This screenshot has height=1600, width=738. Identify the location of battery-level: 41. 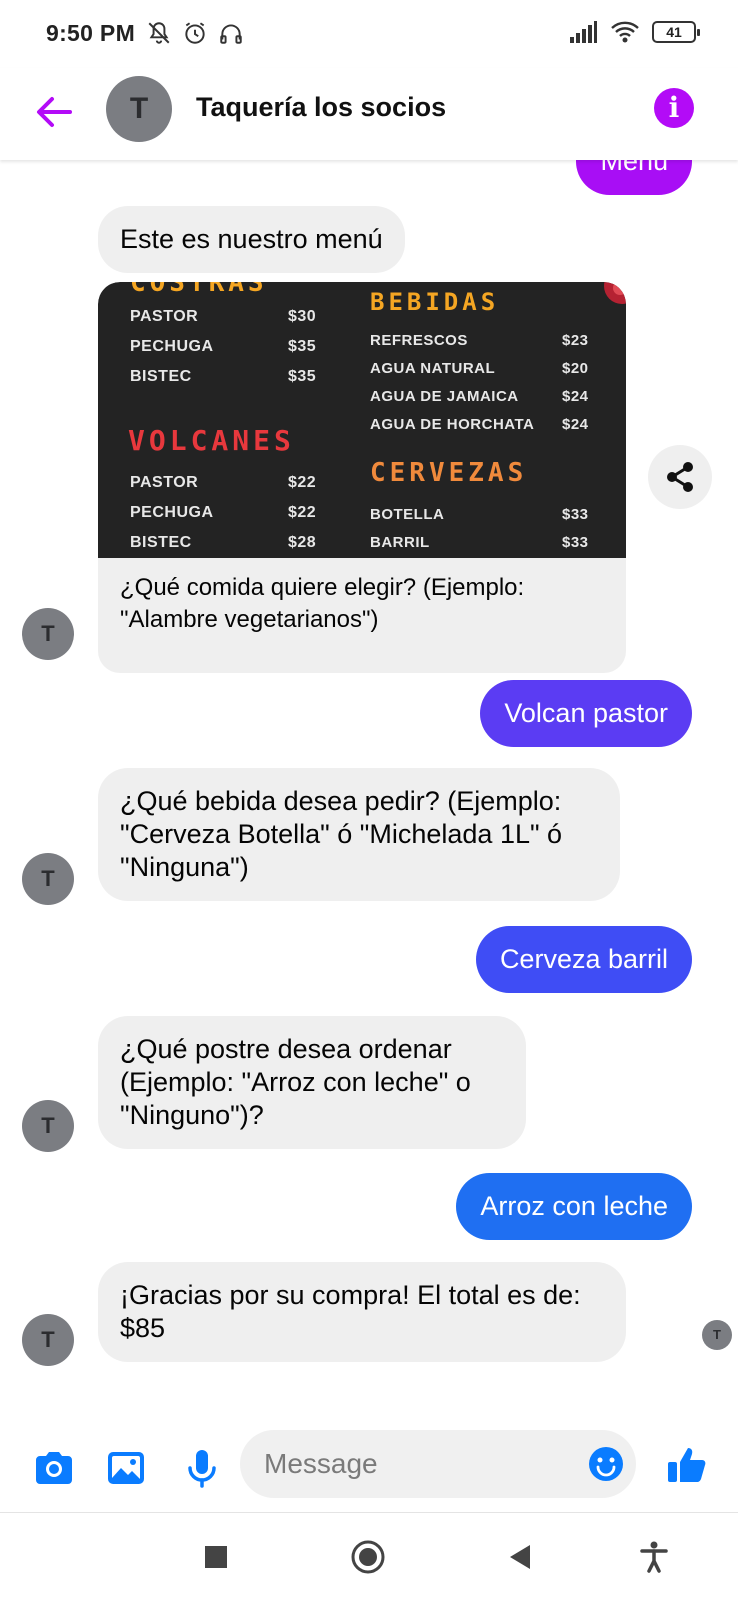
(674, 32).